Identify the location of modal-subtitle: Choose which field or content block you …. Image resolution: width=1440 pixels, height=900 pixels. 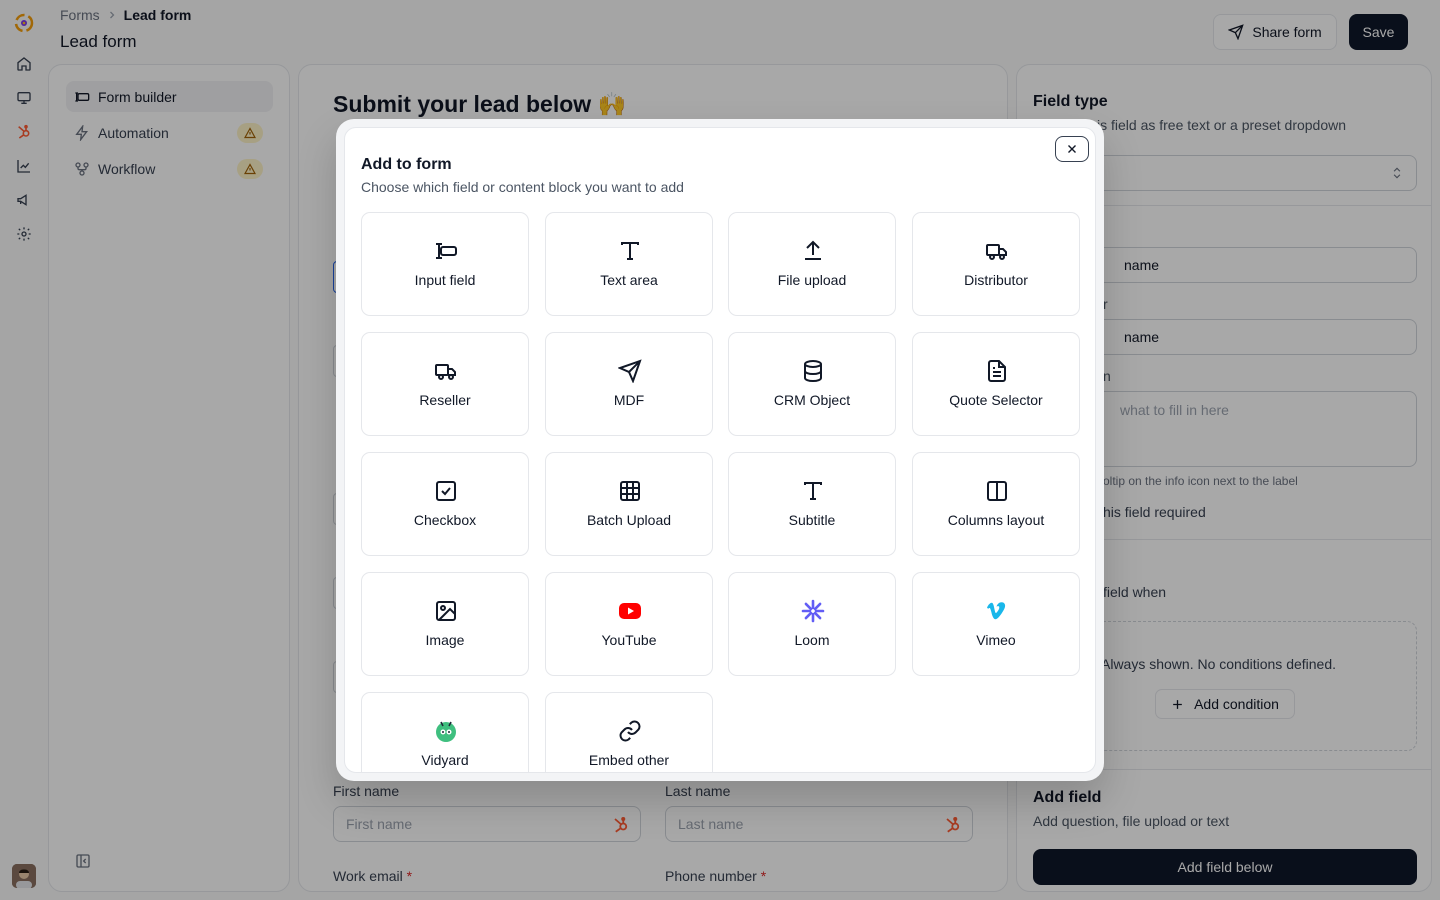
(522, 187).